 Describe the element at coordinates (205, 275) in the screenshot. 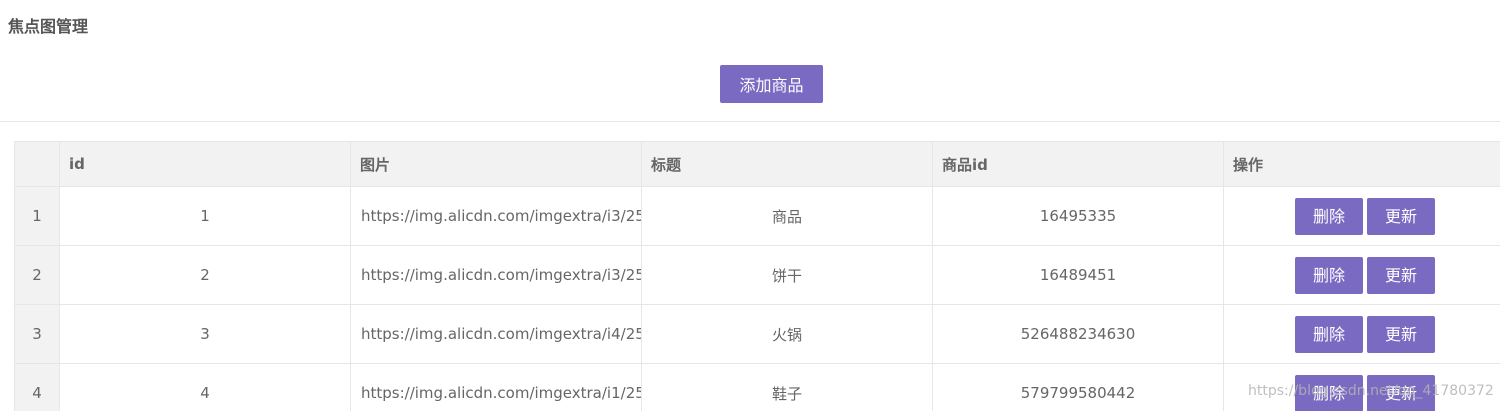

I see `id-cell: 2` at that location.